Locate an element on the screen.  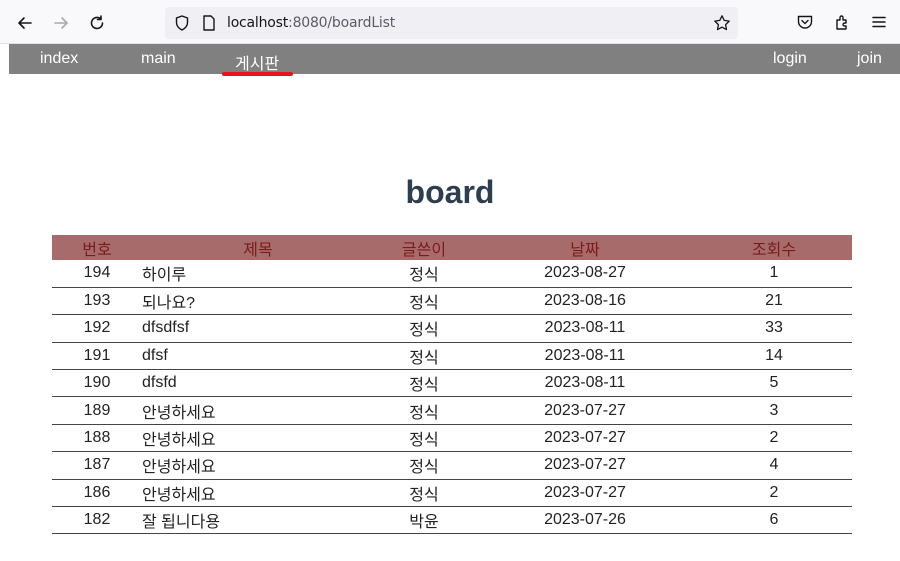
table-row: 182 잘 됩니다용 박윤 2023-07-26 6 is located at coordinates (452, 520).